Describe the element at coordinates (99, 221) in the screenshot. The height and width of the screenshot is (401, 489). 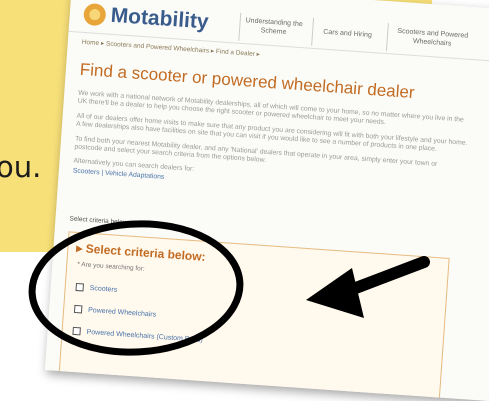
I see `criteria-label: Select criteria below:` at that location.